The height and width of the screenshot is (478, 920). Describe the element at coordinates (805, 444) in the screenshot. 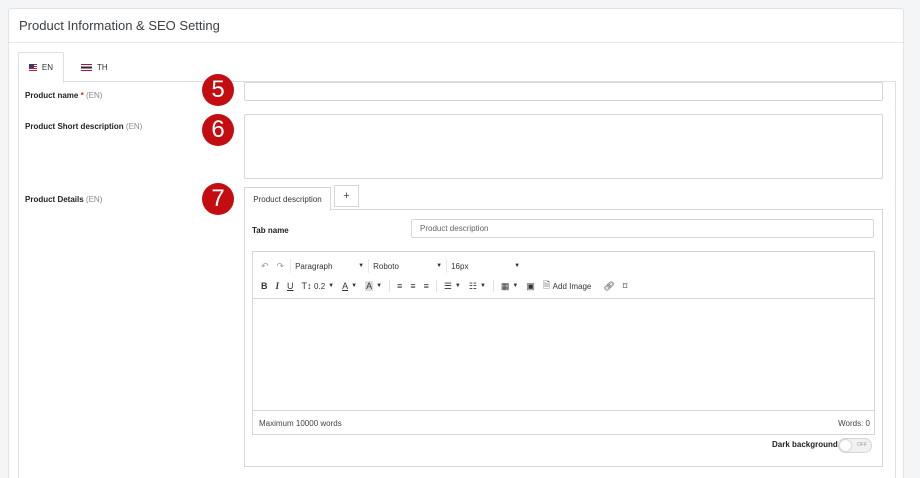

I see `dark-background-label: Dark background` at that location.